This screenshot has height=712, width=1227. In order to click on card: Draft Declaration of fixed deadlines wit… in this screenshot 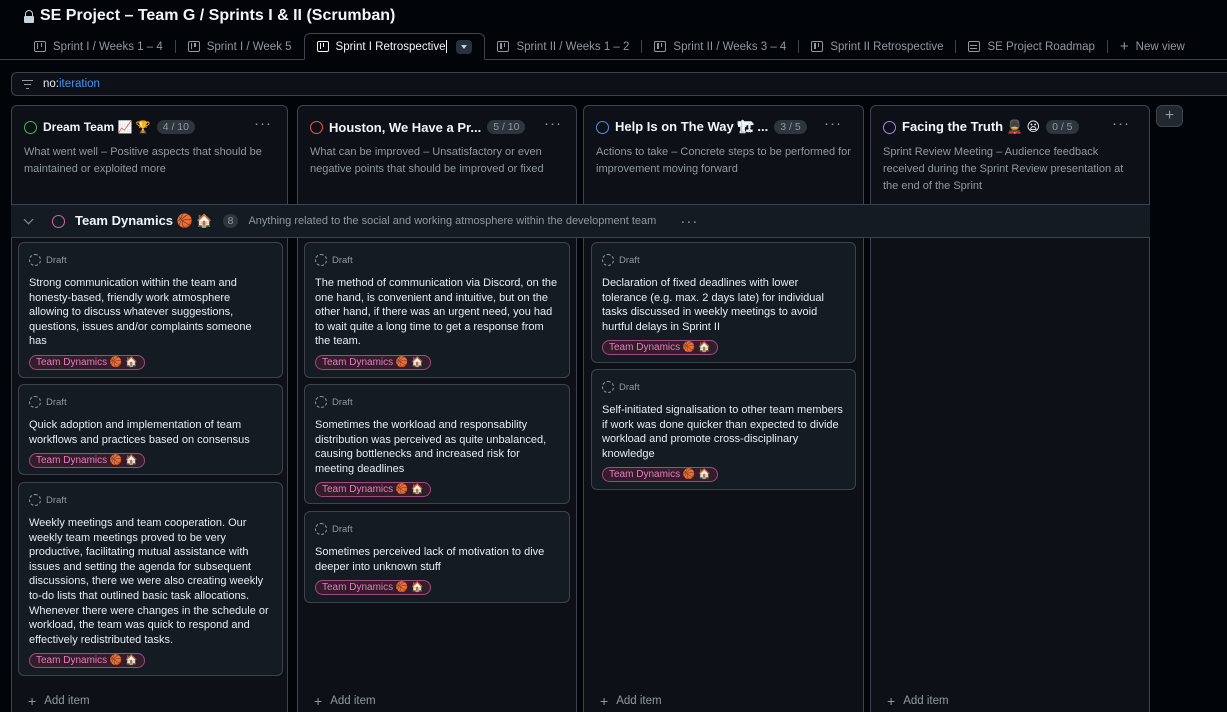, I will do `click(723, 302)`.